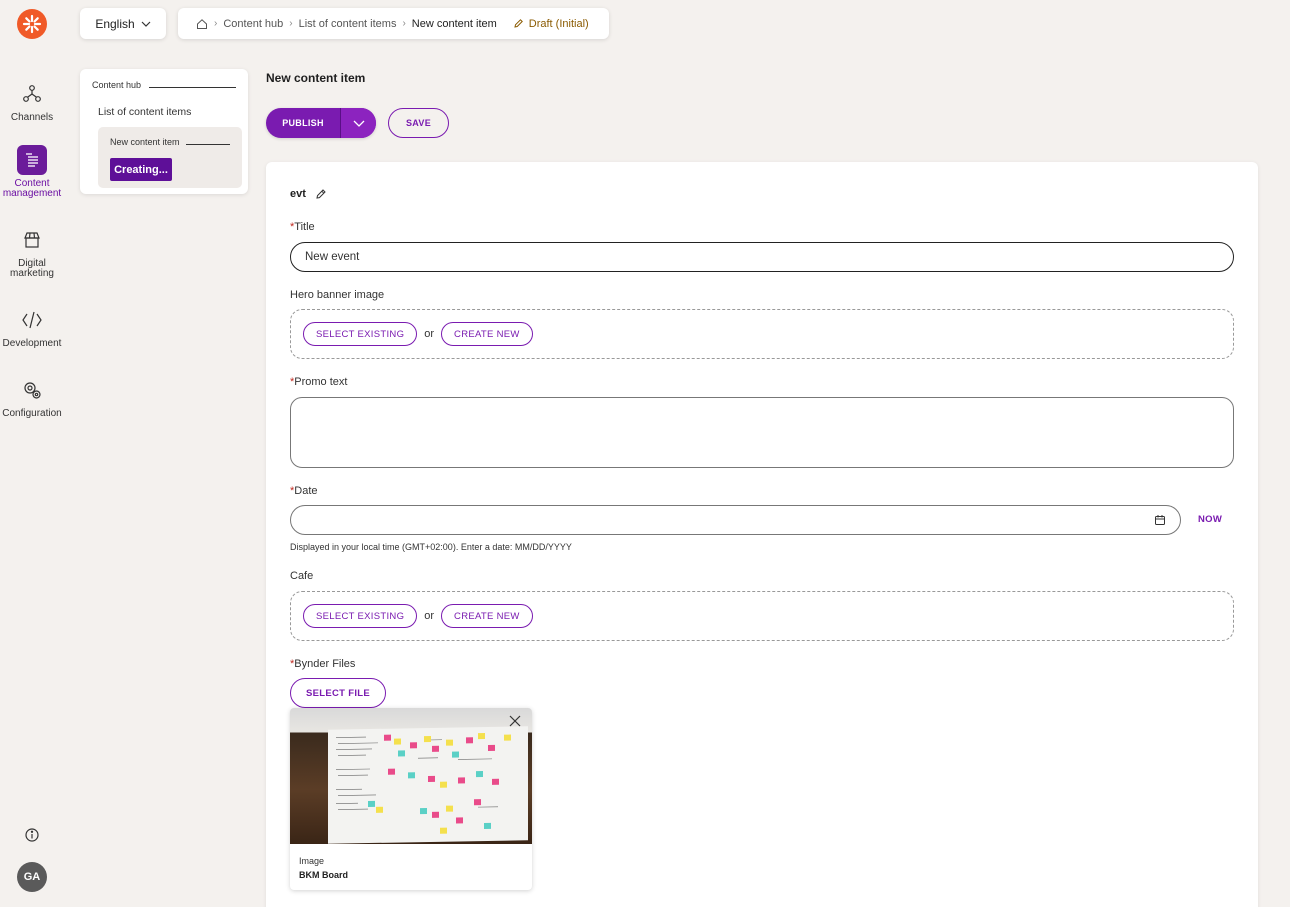 Image resolution: width=1290 pixels, height=907 pixels. Describe the element at coordinates (32, 343) in the screenshot. I see `nav-label: Development` at that location.